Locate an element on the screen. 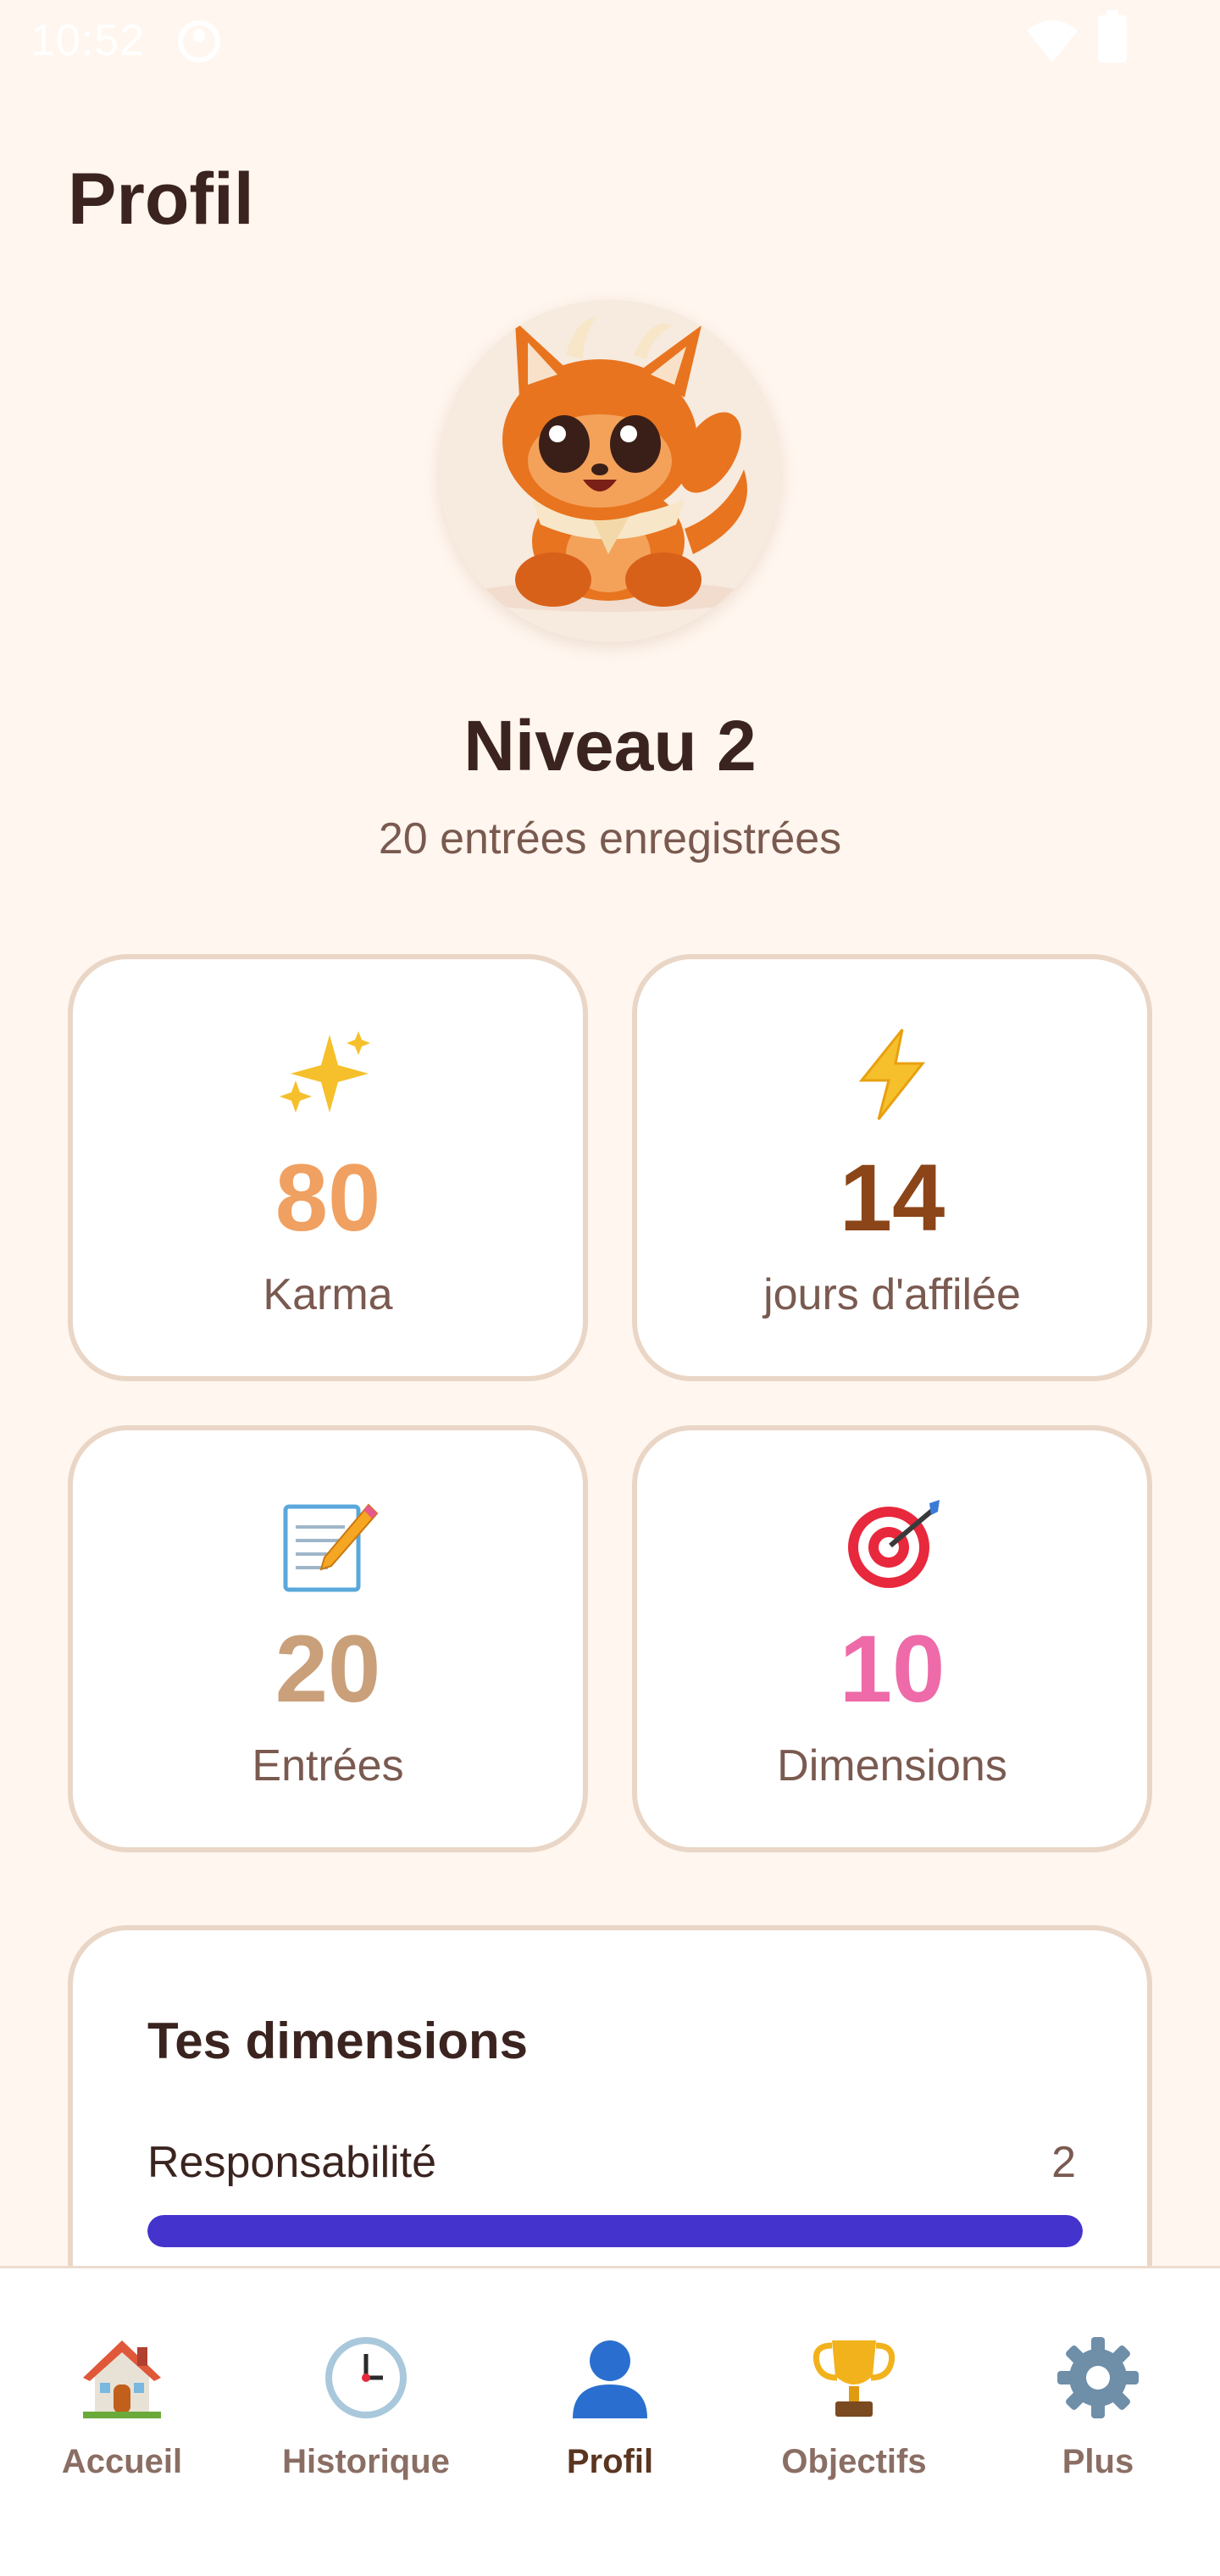 This screenshot has height=2576, width=1220. memo-icon is located at coordinates (328, 1545).